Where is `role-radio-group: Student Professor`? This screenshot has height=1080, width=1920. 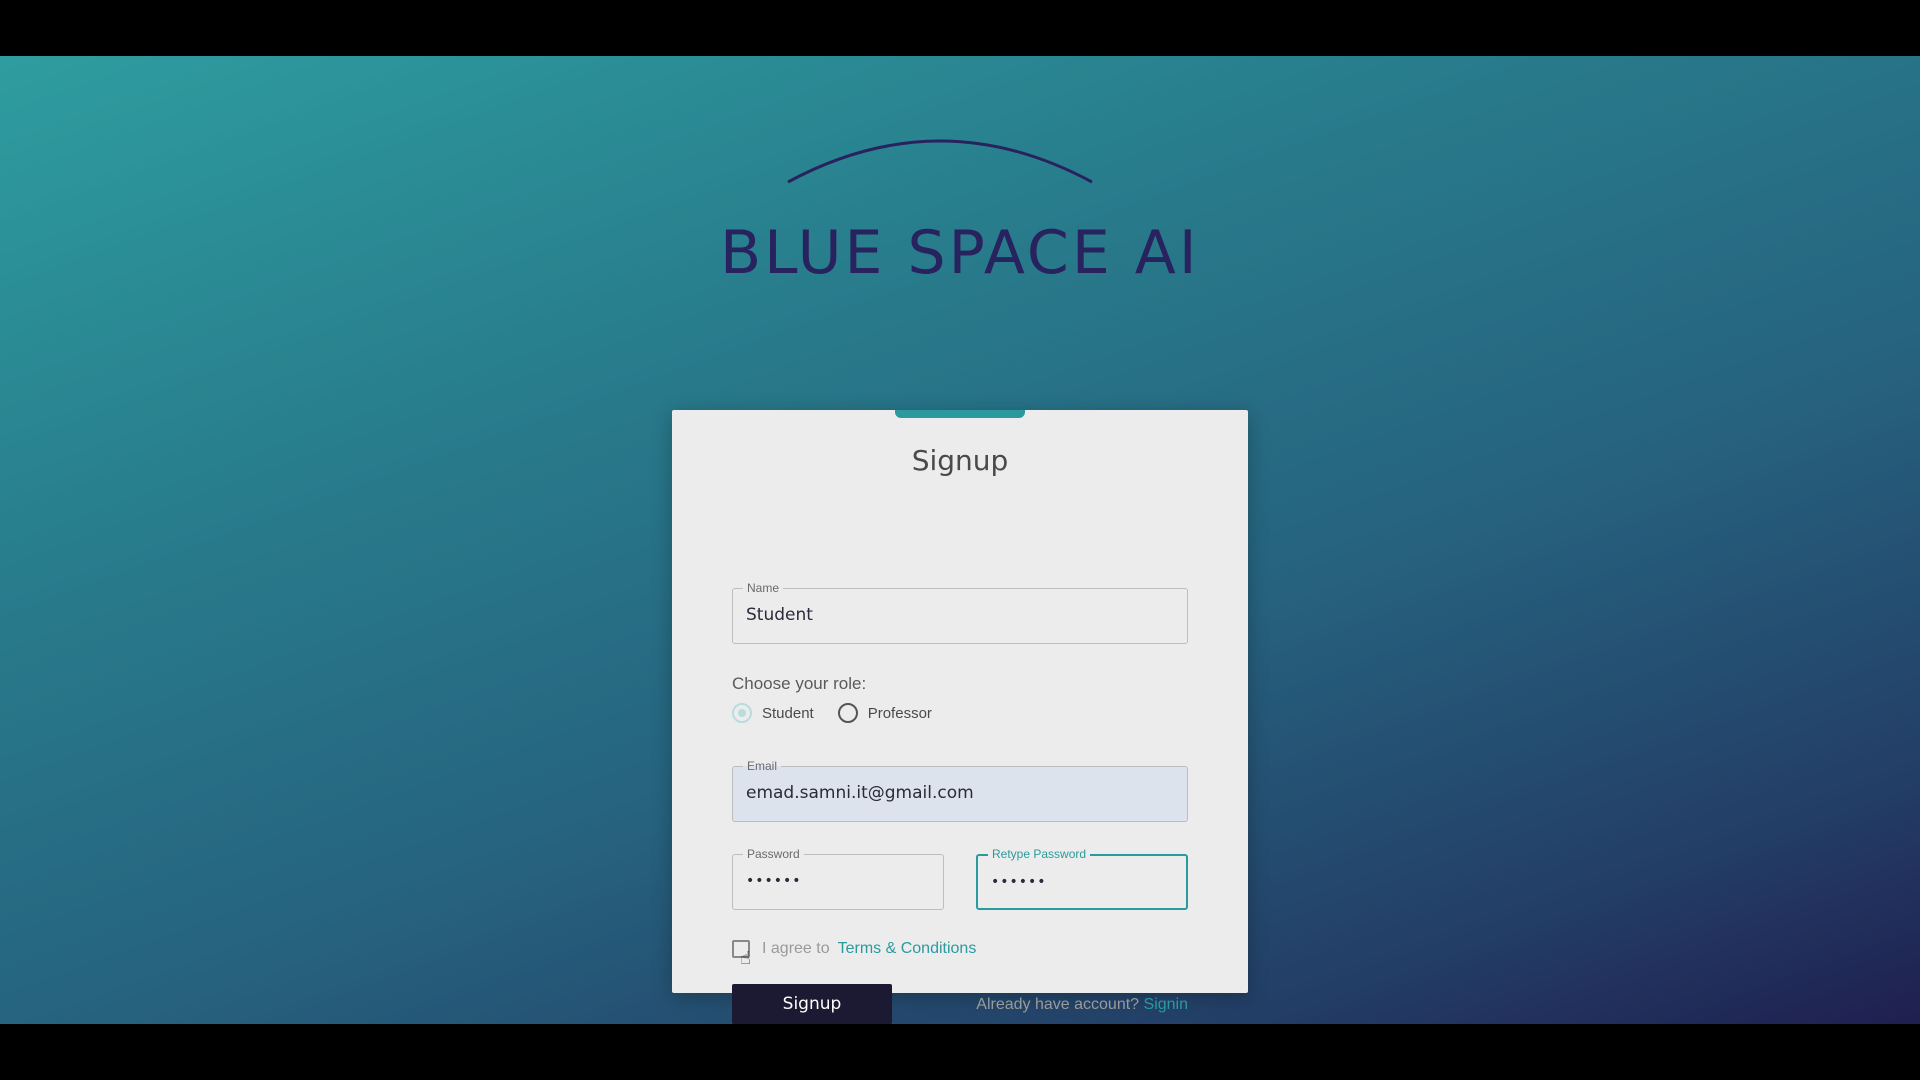 role-radio-group: Student Professor is located at coordinates (844, 713).